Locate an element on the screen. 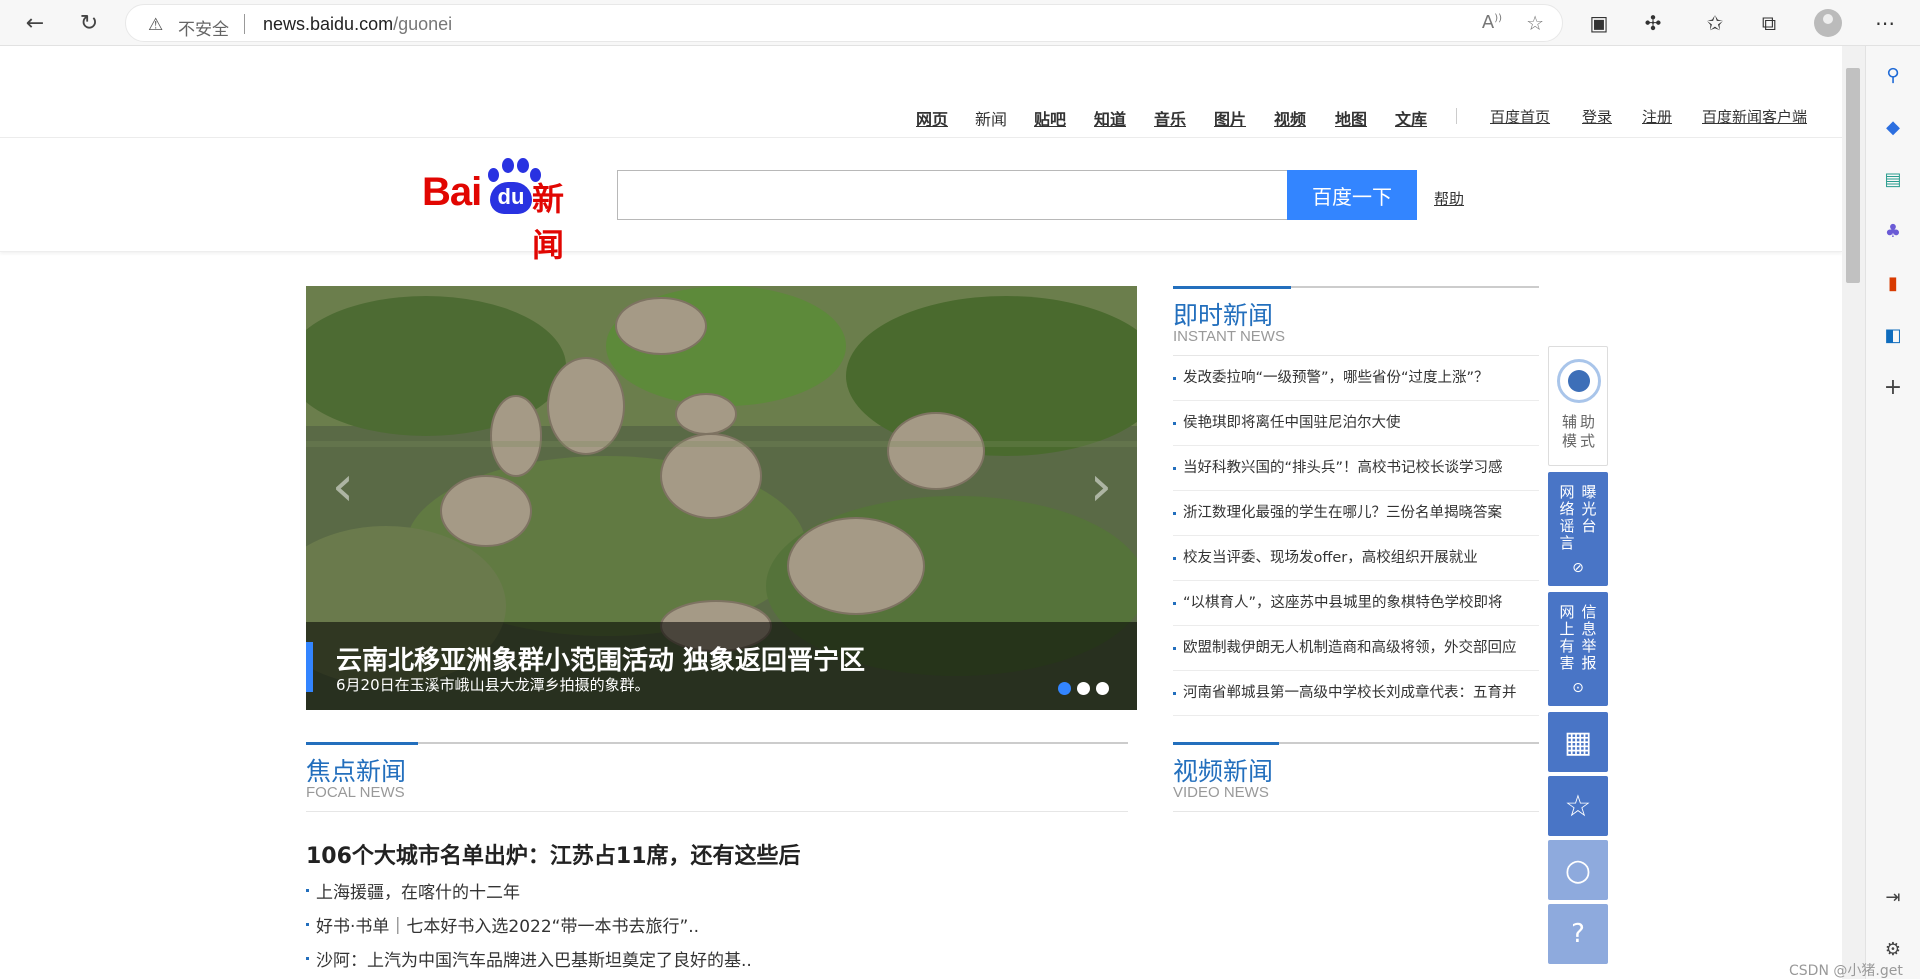  nav-link-wenku: 文库 is located at coordinates (1411, 118).